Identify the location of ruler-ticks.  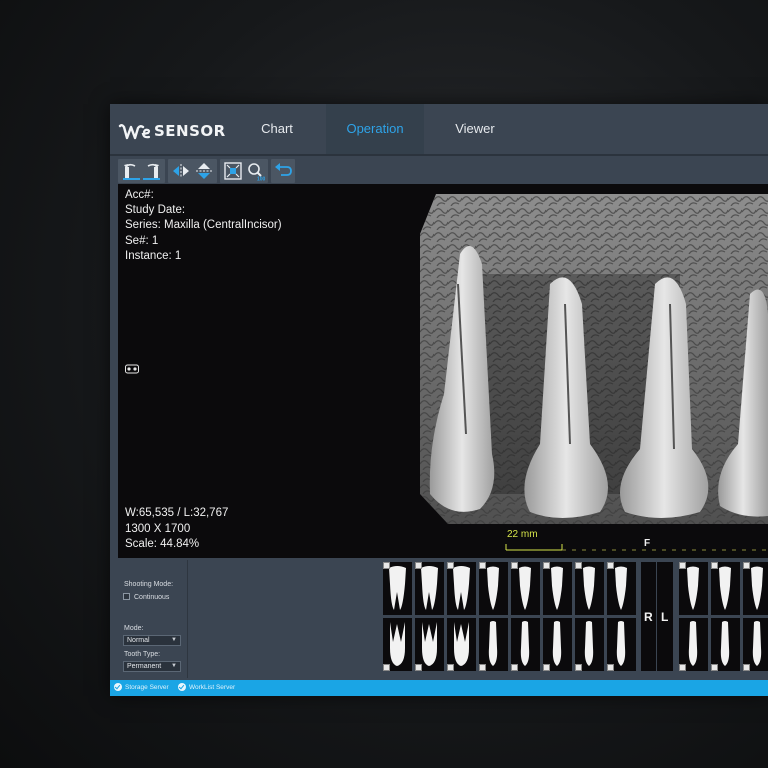
(636, 547).